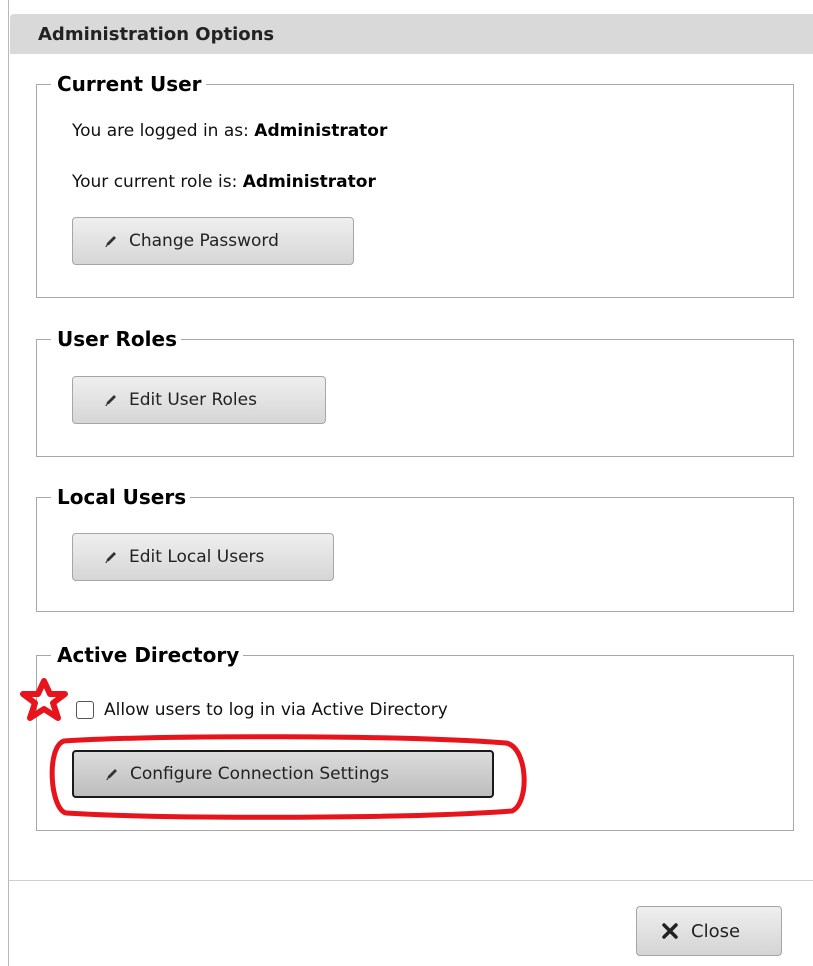 This screenshot has width=813, height=966. Describe the element at coordinates (193, 400) in the screenshot. I see `edit-user-roles-label: Edit User Roles` at that location.